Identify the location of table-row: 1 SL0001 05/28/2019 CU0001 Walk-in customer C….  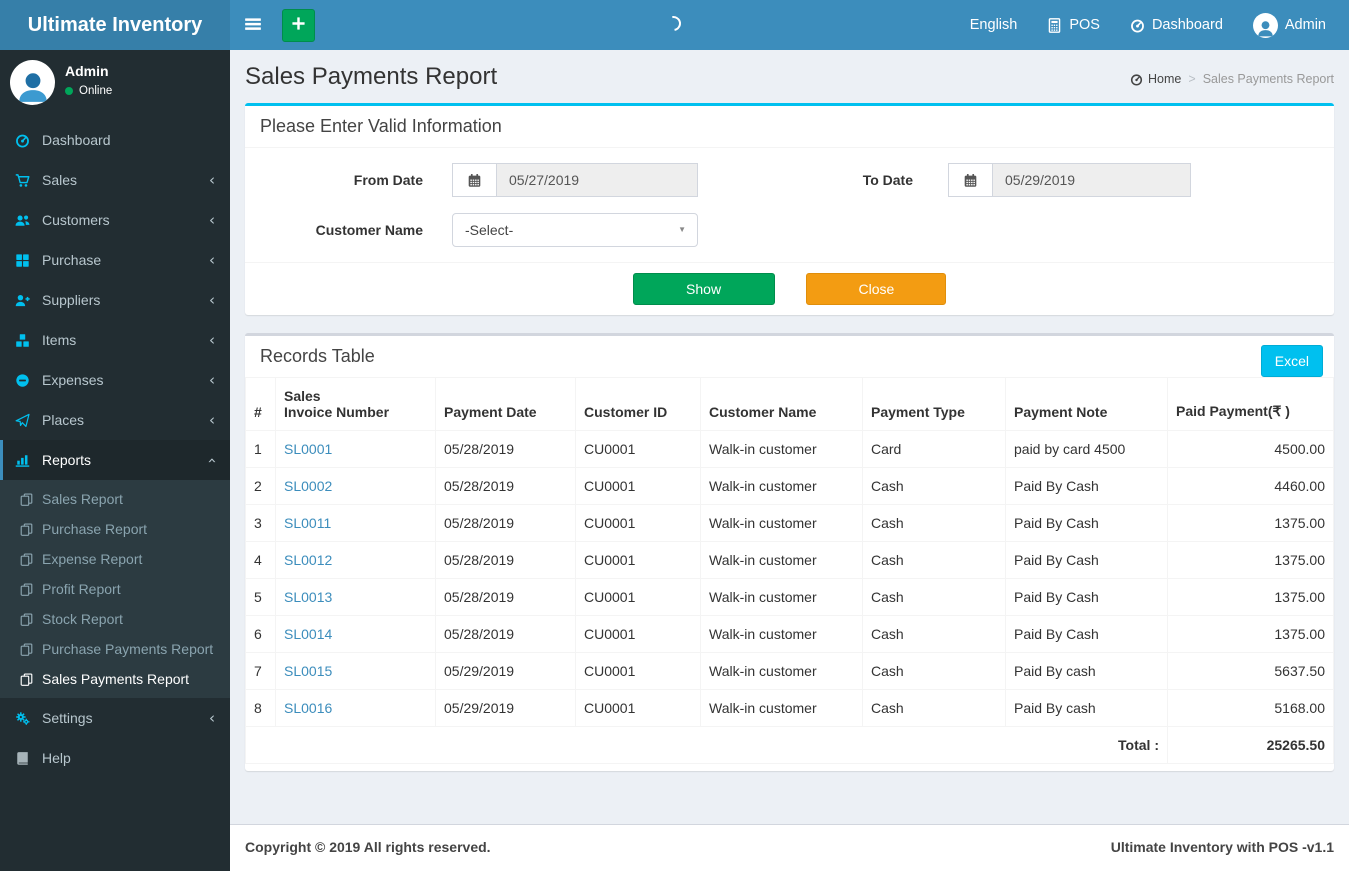
(789, 449).